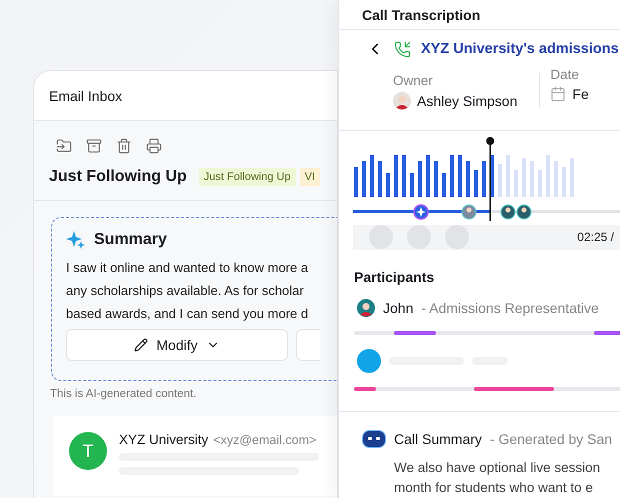 The height and width of the screenshot is (498, 620). What do you see at coordinates (374, 439) in the screenshot?
I see `bot-icon` at bounding box center [374, 439].